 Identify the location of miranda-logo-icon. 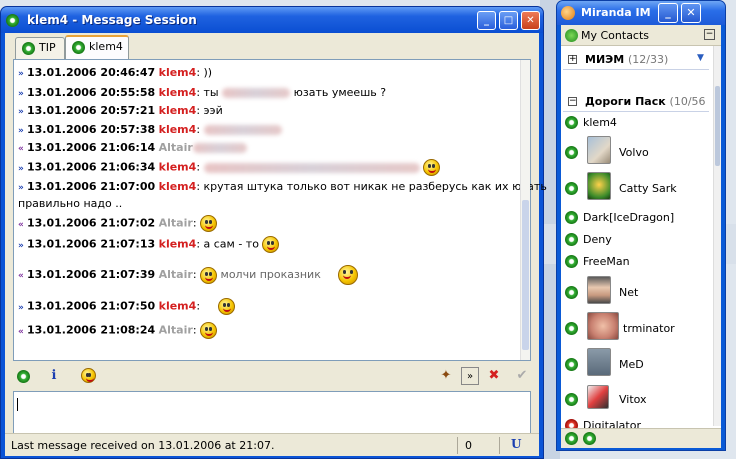
(568, 13).